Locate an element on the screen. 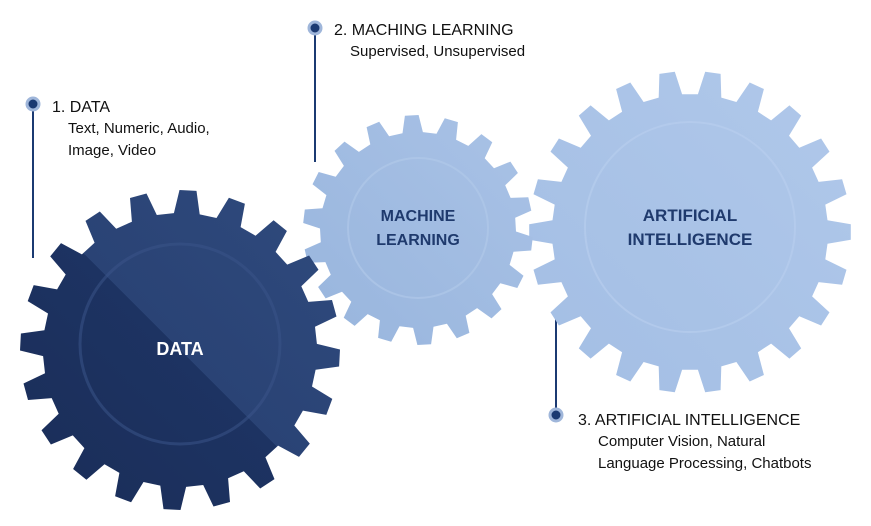 This screenshot has width=871, height=526. callout-data-items: Text, Numeric, Audio, Image, Video is located at coordinates (139, 139).